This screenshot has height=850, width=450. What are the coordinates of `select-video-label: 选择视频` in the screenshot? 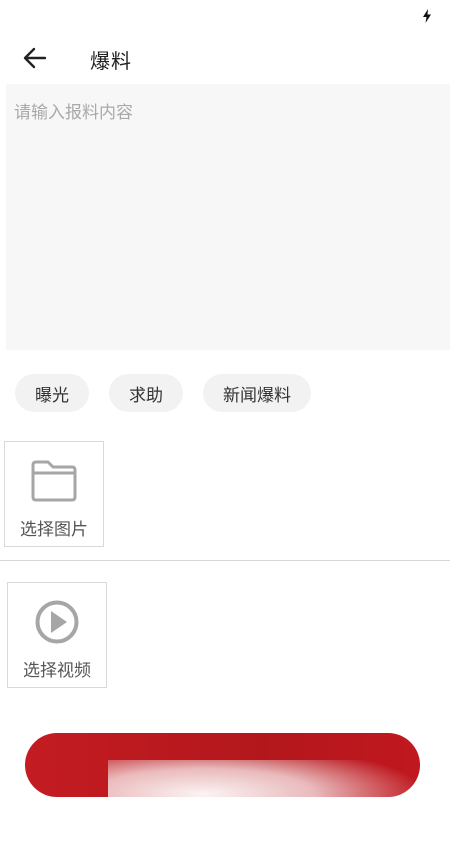 It's located at (57, 671).